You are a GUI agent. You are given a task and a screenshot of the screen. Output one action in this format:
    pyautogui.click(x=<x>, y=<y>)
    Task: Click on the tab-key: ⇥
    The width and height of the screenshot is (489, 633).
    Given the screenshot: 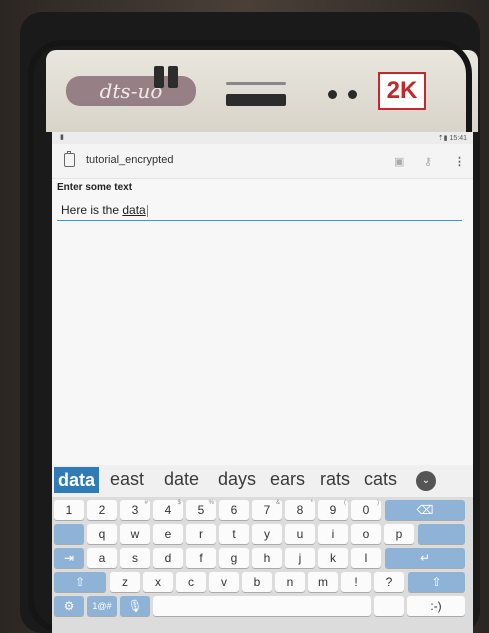 What is the action you would take?
    pyautogui.click(x=69, y=558)
    